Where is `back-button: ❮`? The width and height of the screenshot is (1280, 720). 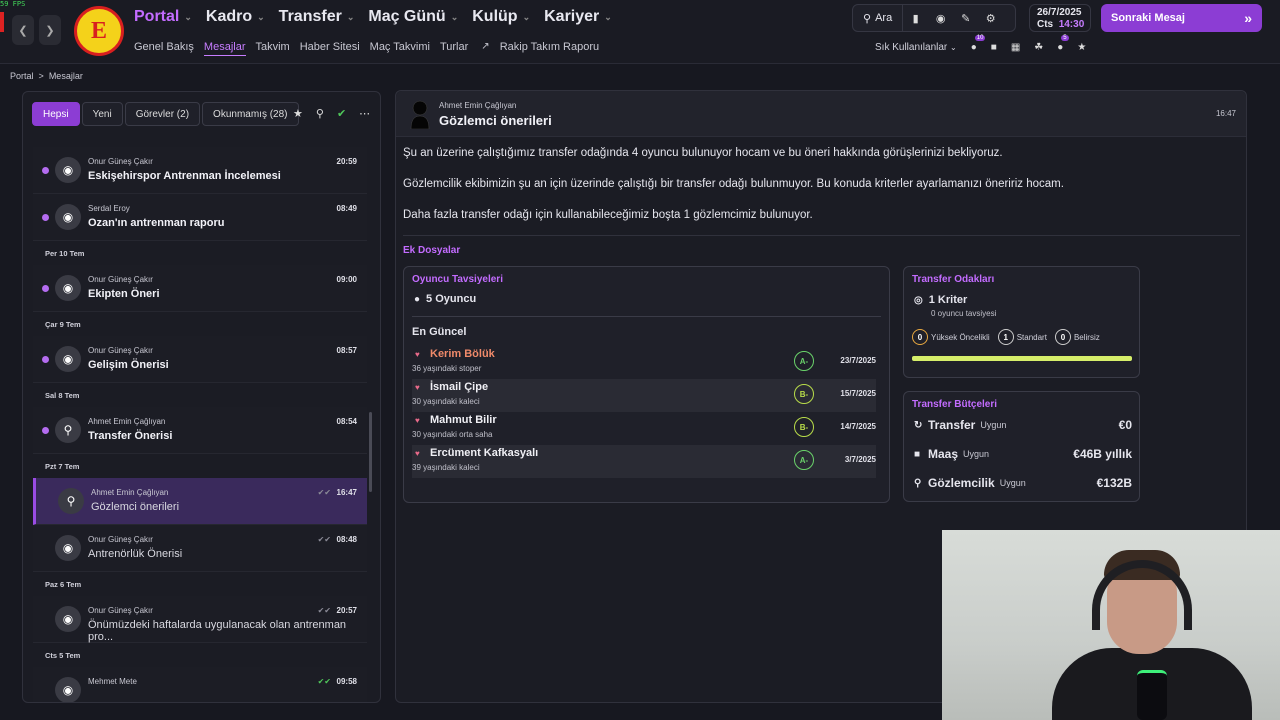 back-button: ❮ is located at coordinates (23, 30).